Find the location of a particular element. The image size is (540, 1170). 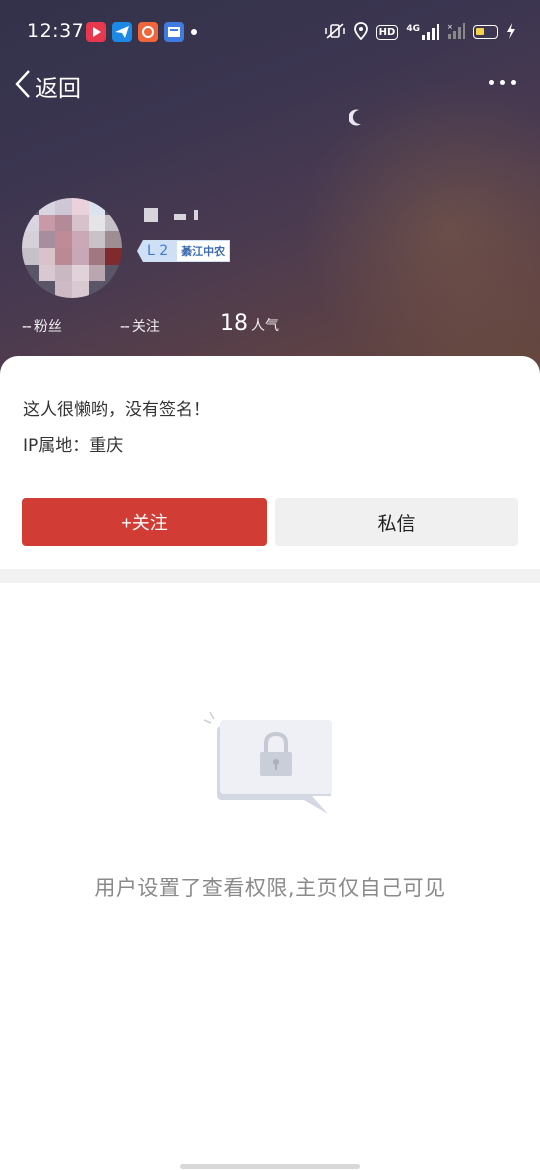

signal-4g-icon: 4G is located at coordinates (422, 32).